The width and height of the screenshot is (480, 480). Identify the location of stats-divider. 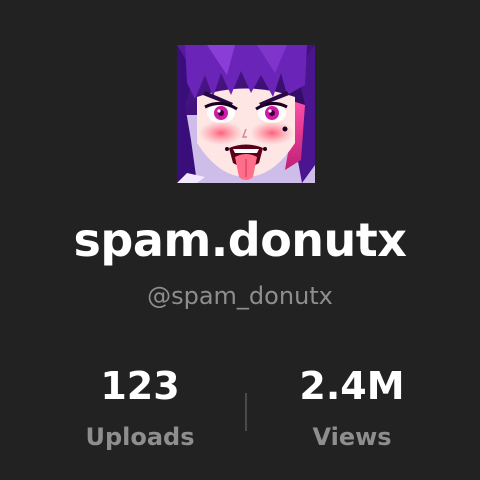
(246, 412).